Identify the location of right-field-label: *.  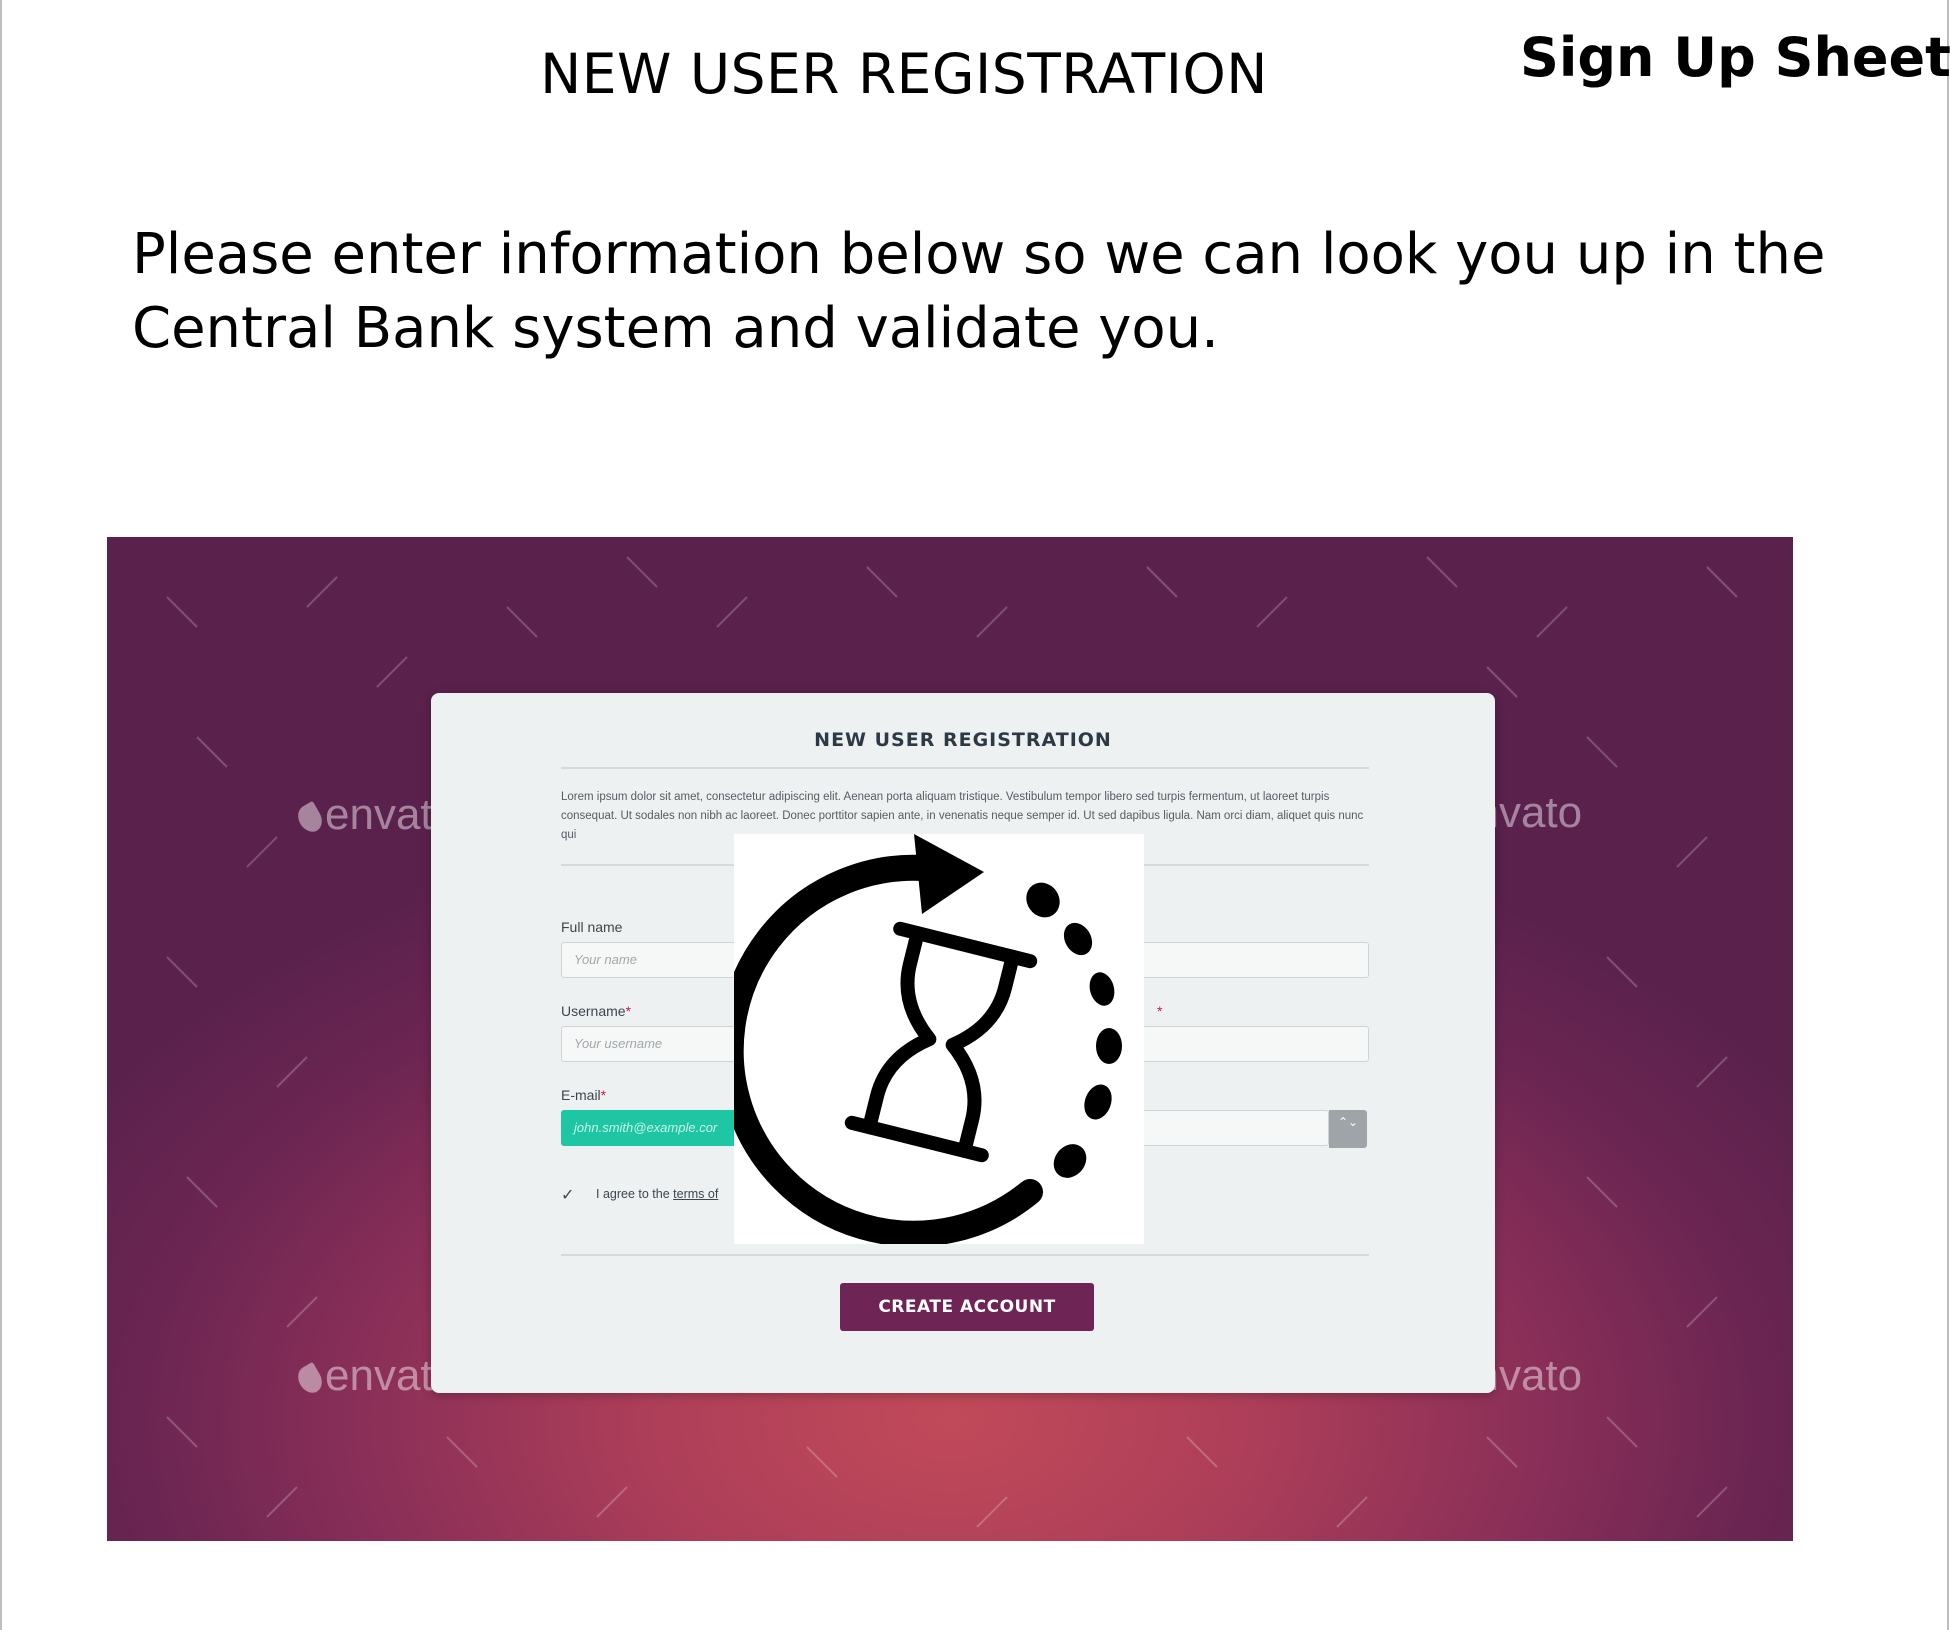
(1160, 1011).